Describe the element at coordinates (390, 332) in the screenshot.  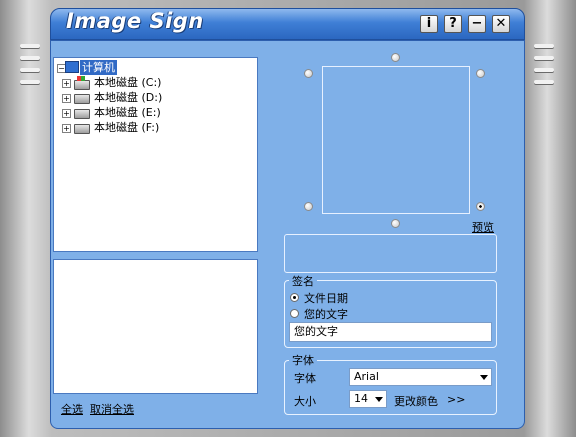
I see `signature-text-input: 您的文字` at that location.